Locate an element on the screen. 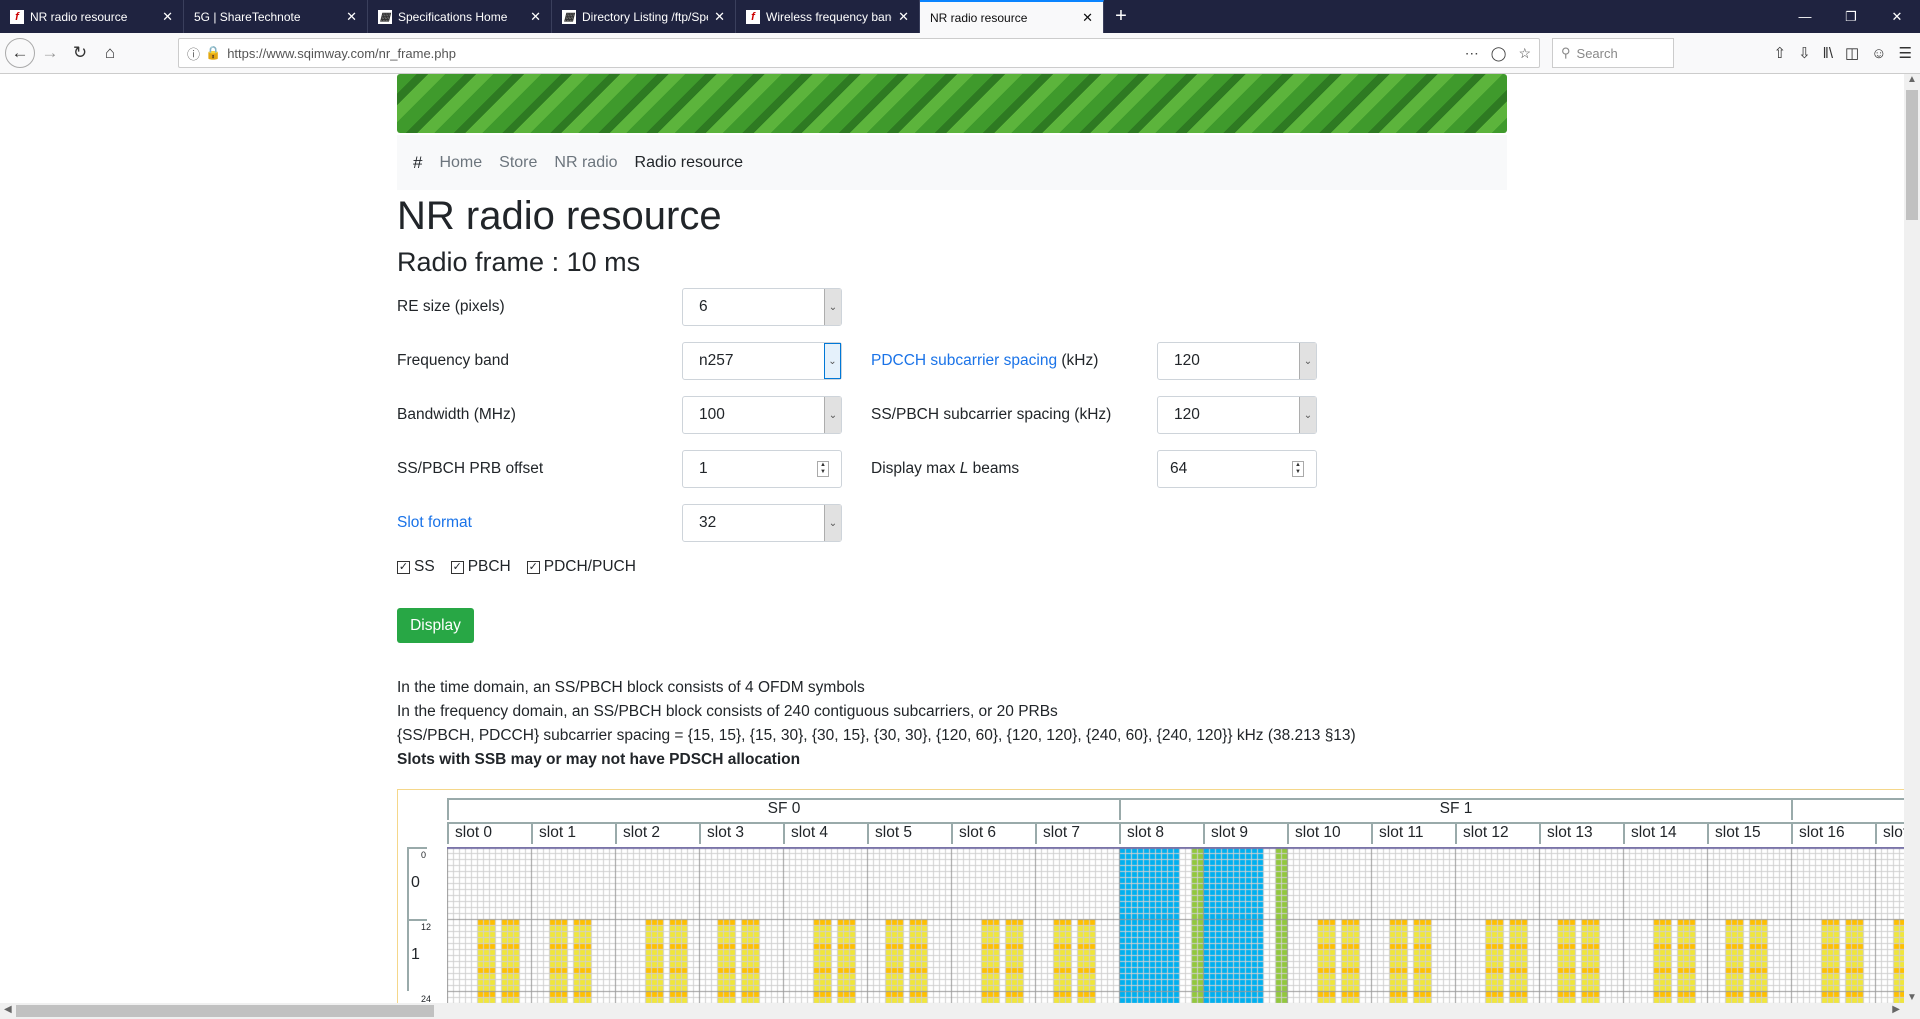 This screenshot has width=1920, height=1019. slot-format-select: 32 ⌄ is located at coordinates (762, 523).